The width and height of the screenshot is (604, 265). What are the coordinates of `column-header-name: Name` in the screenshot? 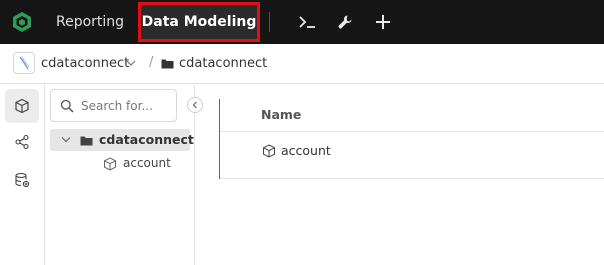 It's located at (281, 114).